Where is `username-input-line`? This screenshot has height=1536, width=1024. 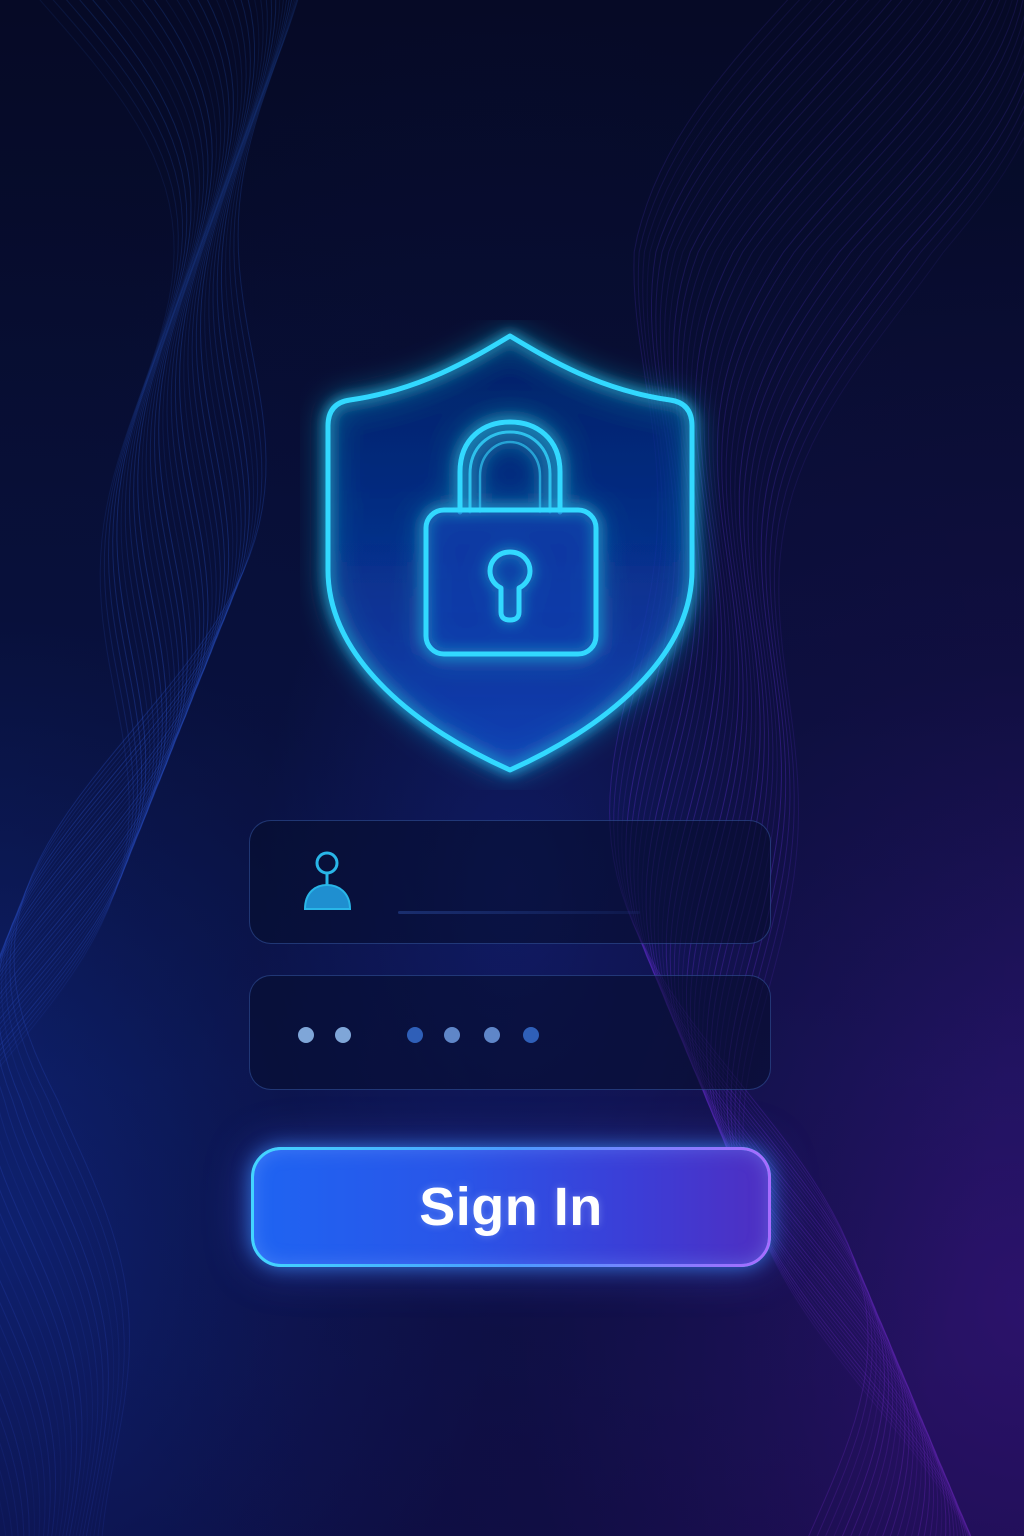 username-input-line is located at coordinates (519, 912).